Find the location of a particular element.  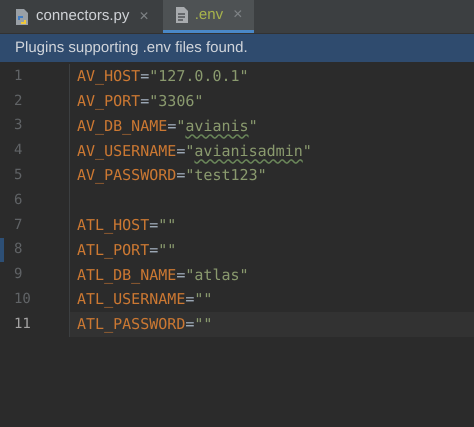

python-file-icon is located at coordinates (22, 17).